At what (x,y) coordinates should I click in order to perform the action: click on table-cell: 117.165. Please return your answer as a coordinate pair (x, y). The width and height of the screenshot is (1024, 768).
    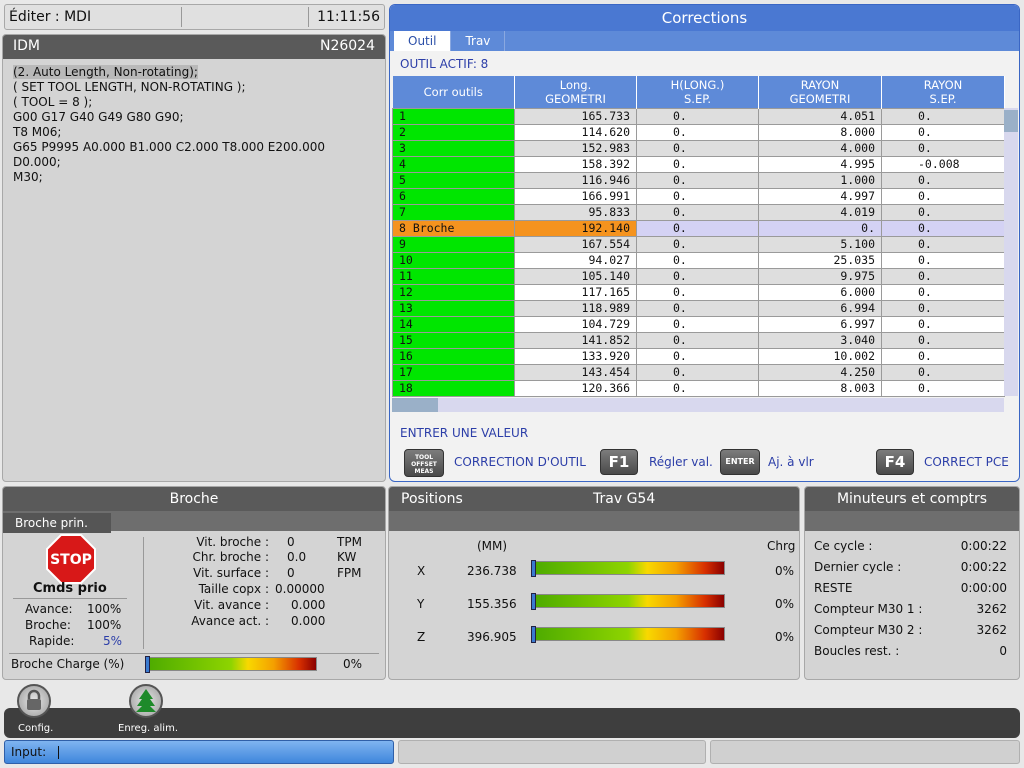
    Looking at the image, I should click on (575, 292).